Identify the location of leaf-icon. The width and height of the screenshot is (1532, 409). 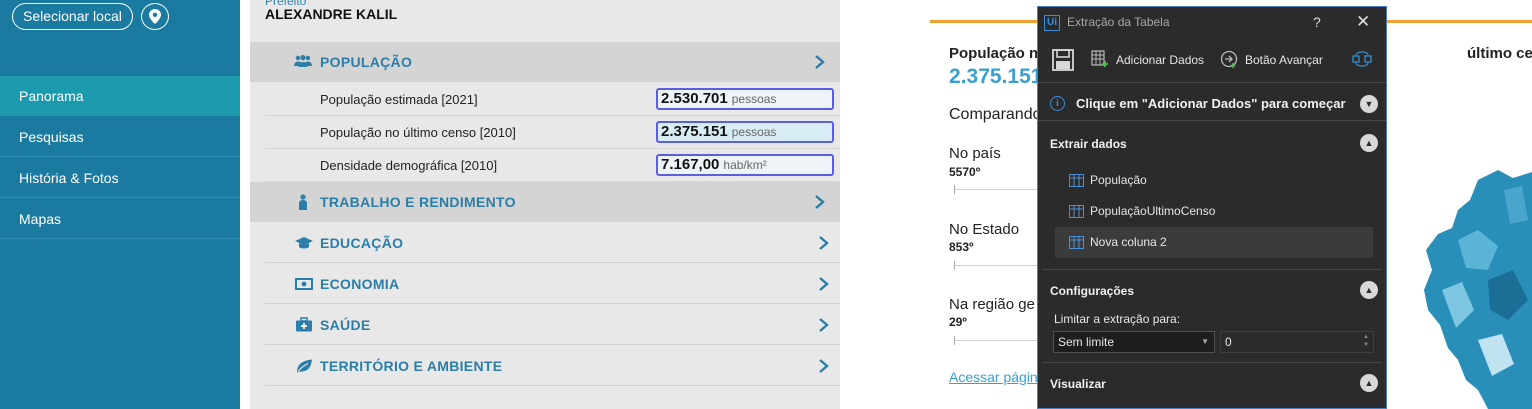
(304, 366).